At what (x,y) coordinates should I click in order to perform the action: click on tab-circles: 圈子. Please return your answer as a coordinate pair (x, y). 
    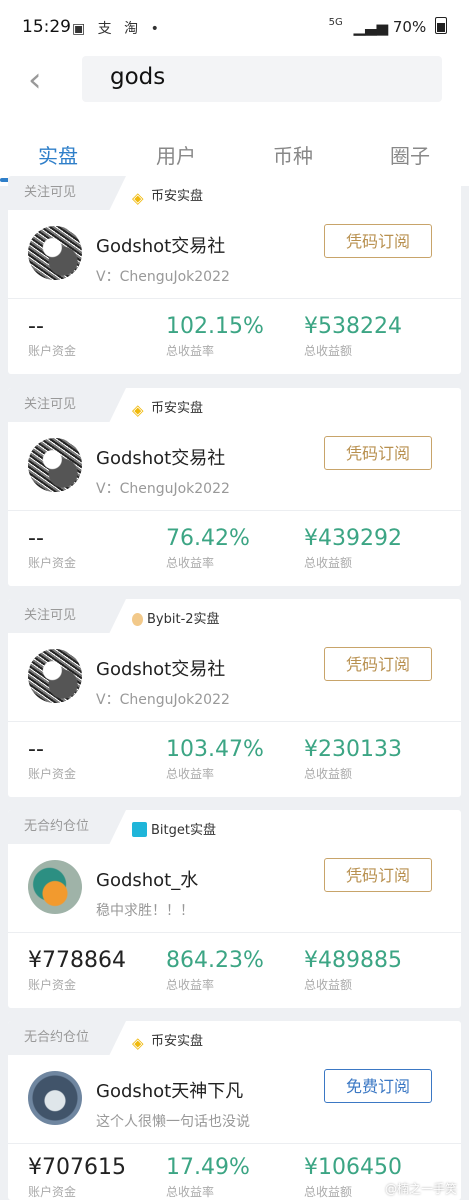
    Looking at the image, I should click on (410, 154).